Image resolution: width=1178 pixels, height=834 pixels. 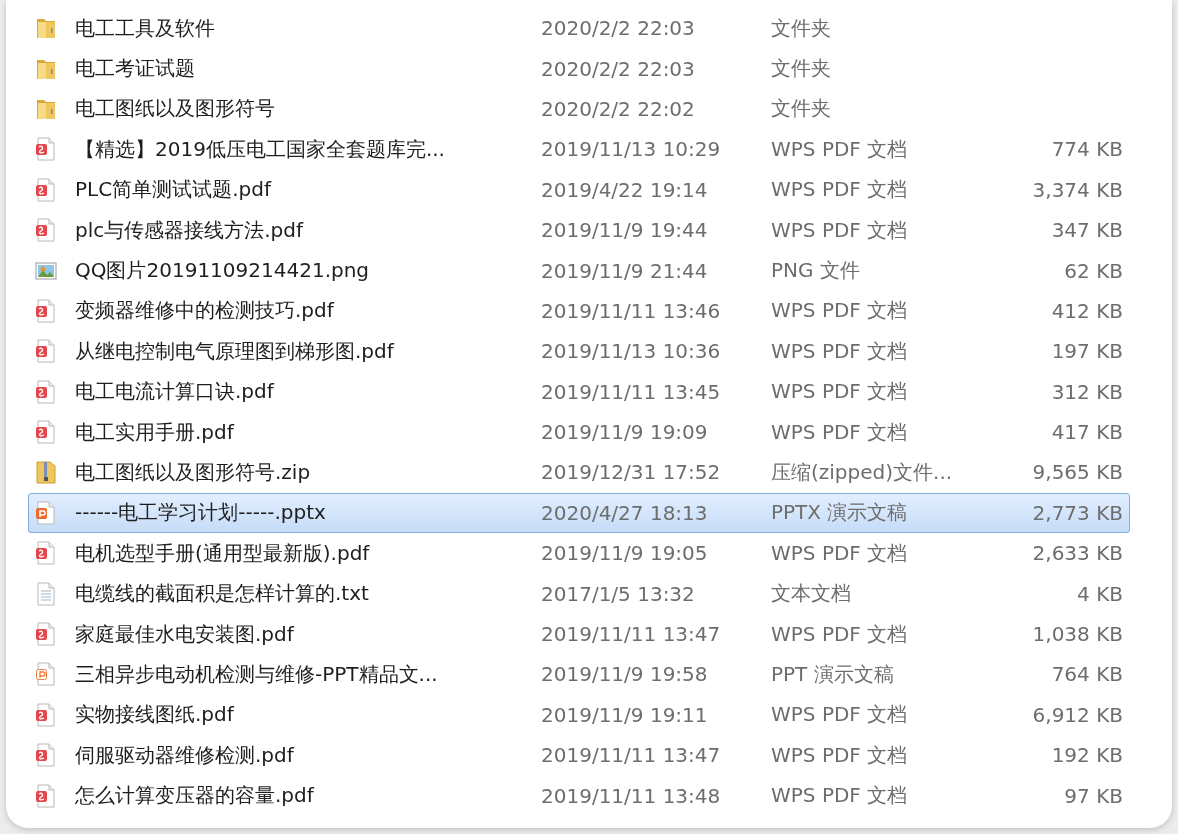 I want to click on file-name: 电工实用手册.pdf, so click(x=155, y=432).